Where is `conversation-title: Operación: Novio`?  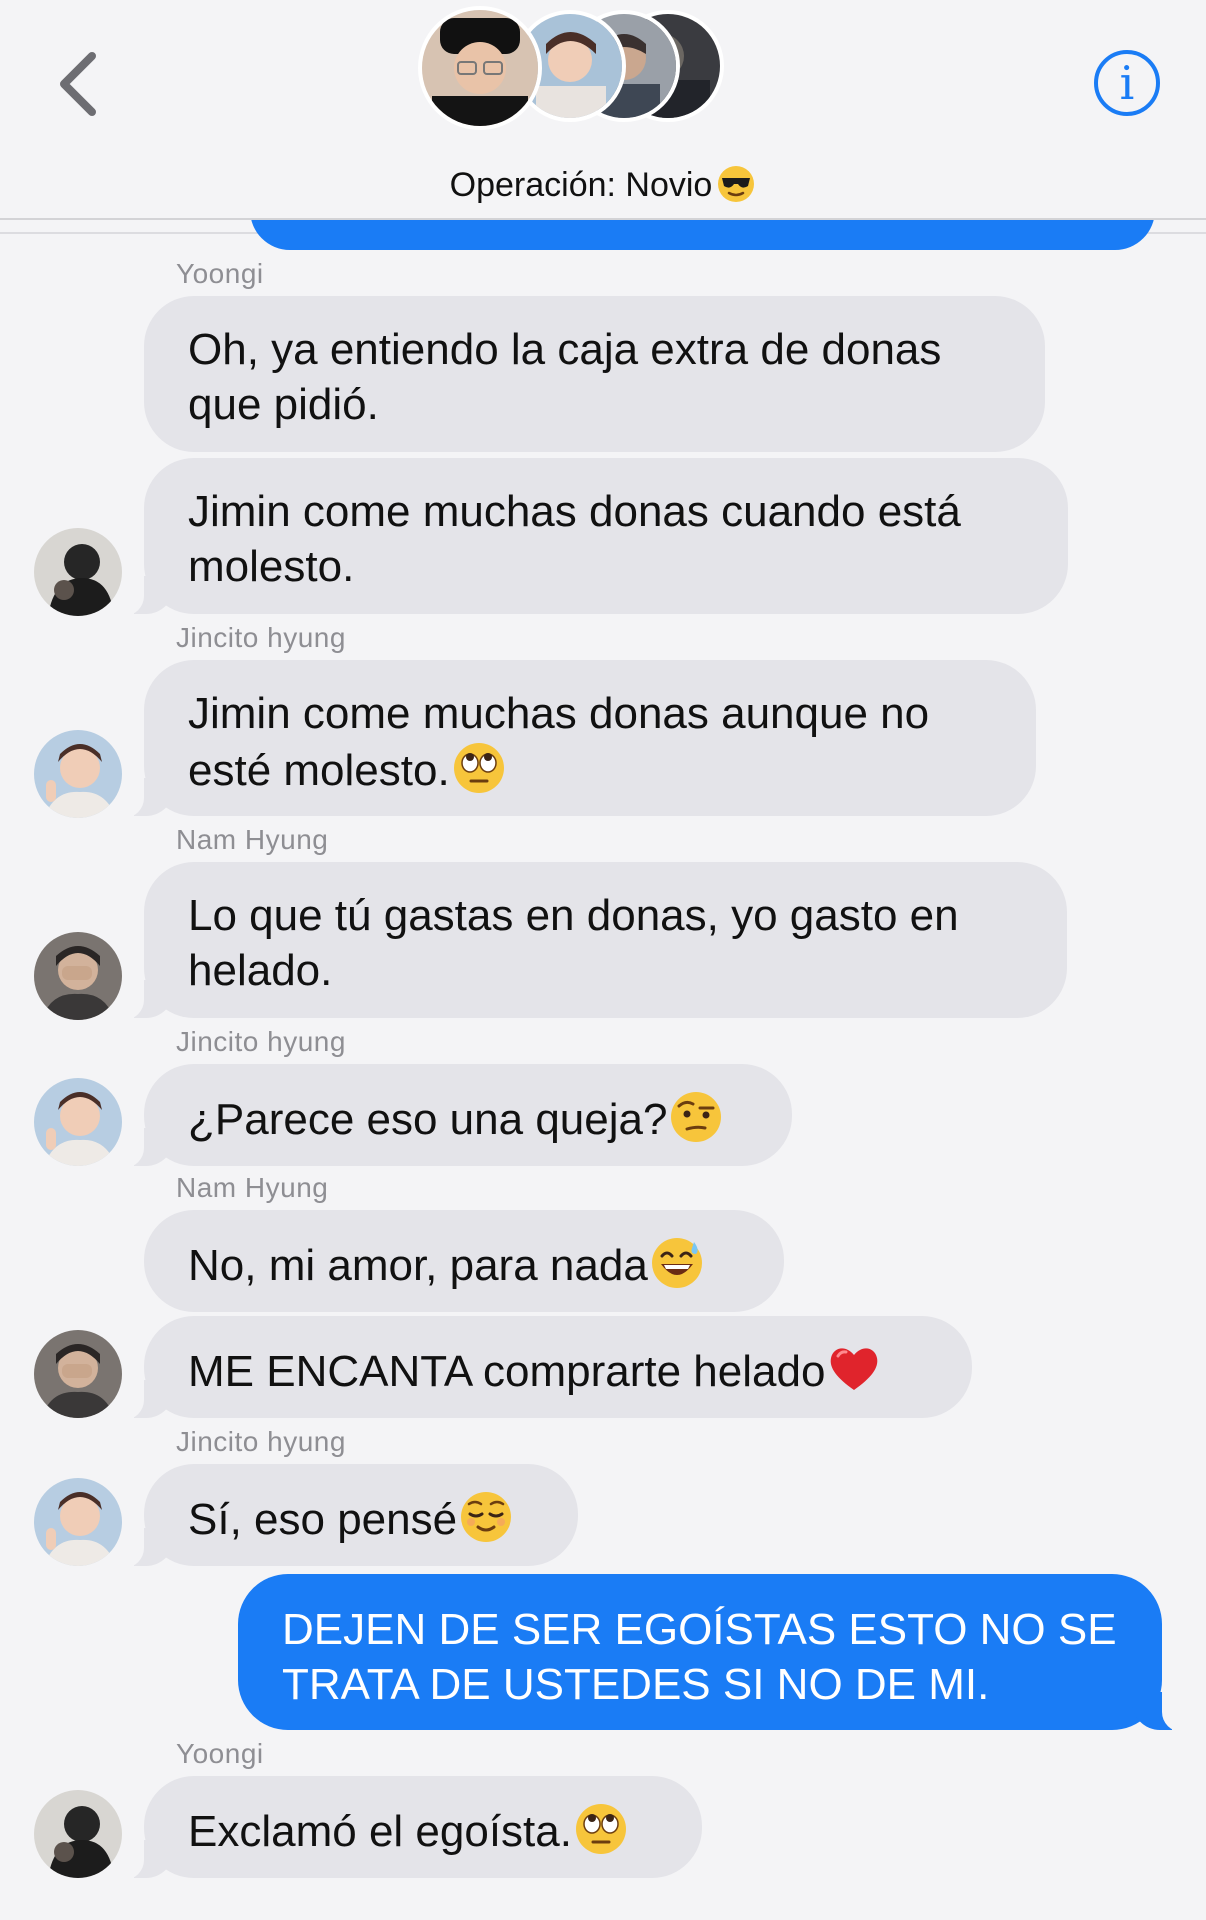 conversation-title: Operación: Novio is located at coordinates (603, 184).